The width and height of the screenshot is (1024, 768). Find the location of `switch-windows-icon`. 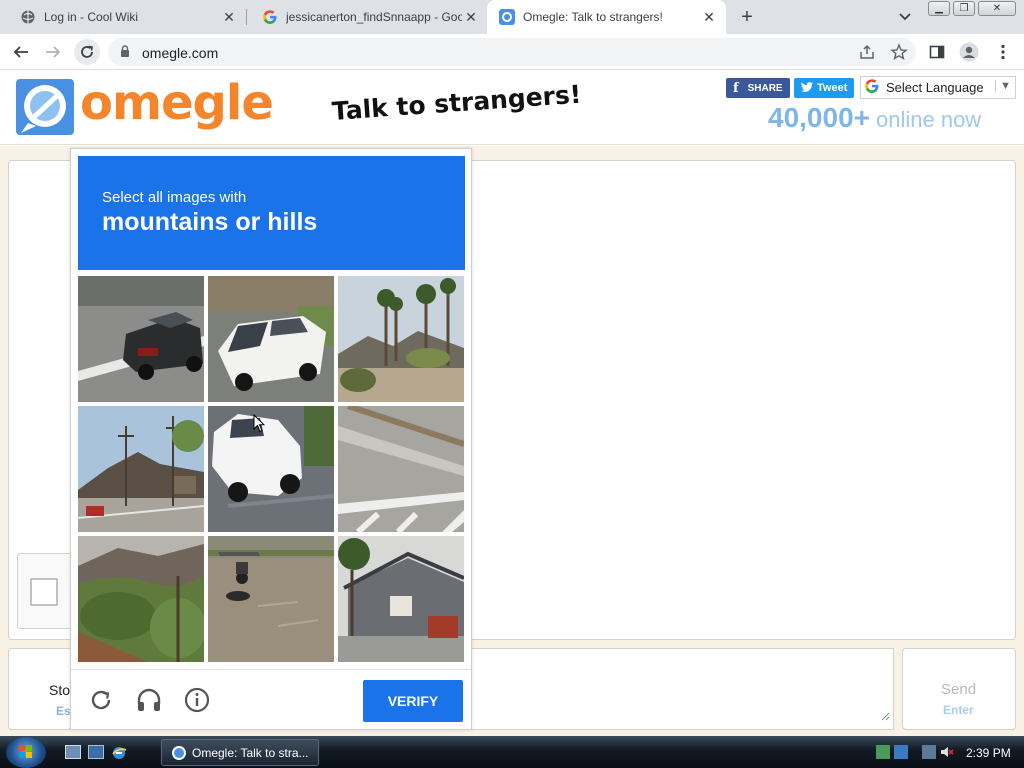

switch-windows-icon is located at coordinates (96, 752).